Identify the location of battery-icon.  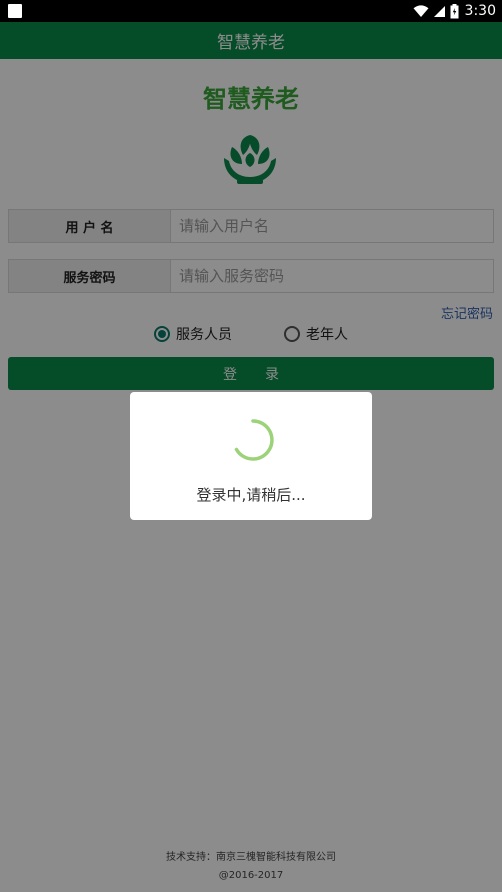
(454, 10).